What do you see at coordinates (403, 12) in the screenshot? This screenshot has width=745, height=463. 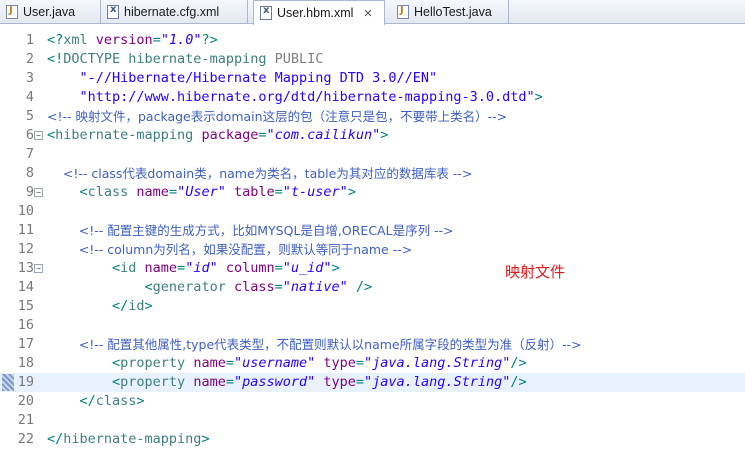 I see `java-file-icon` at bounding box center [403, 12].